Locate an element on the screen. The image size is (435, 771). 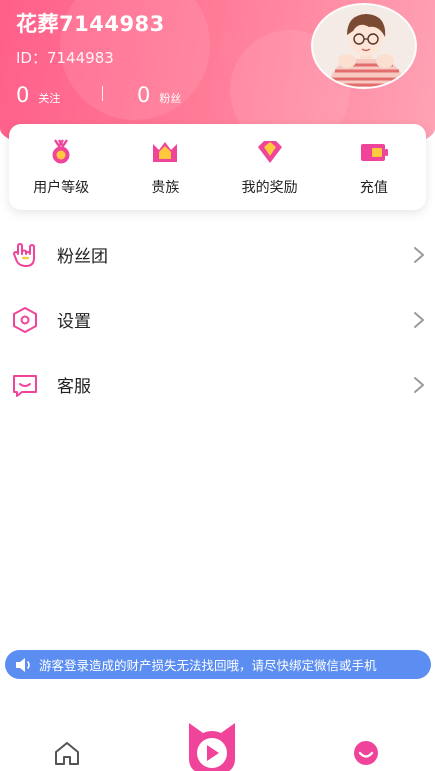
bottom-tab-bar is located at coordinates (217, 735).